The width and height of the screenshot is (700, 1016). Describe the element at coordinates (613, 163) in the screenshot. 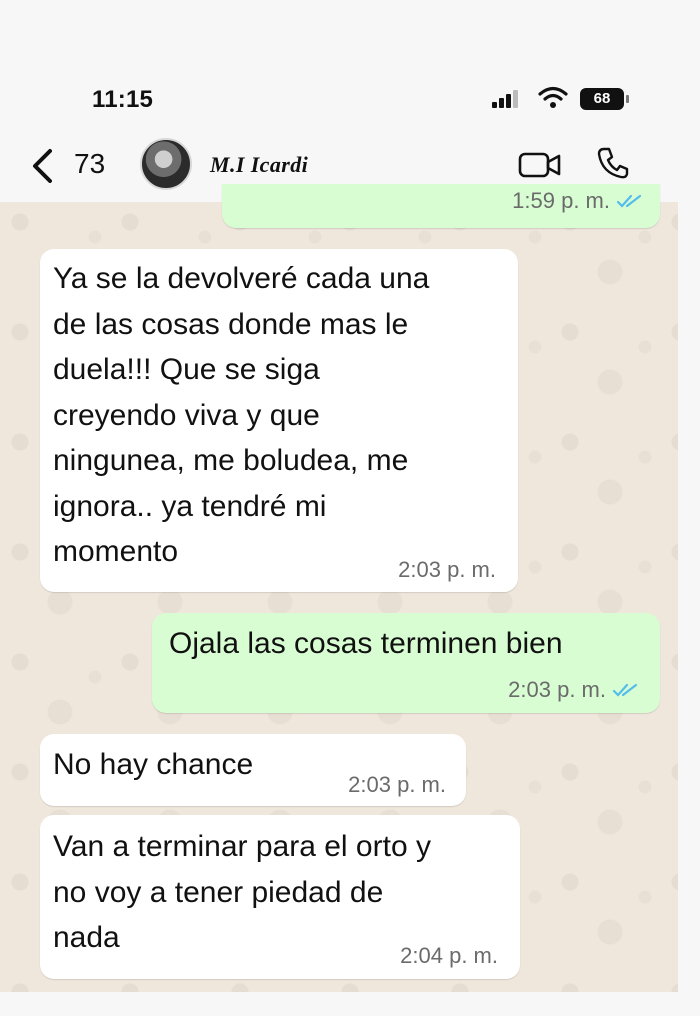

I see `phone-icon` at that location.